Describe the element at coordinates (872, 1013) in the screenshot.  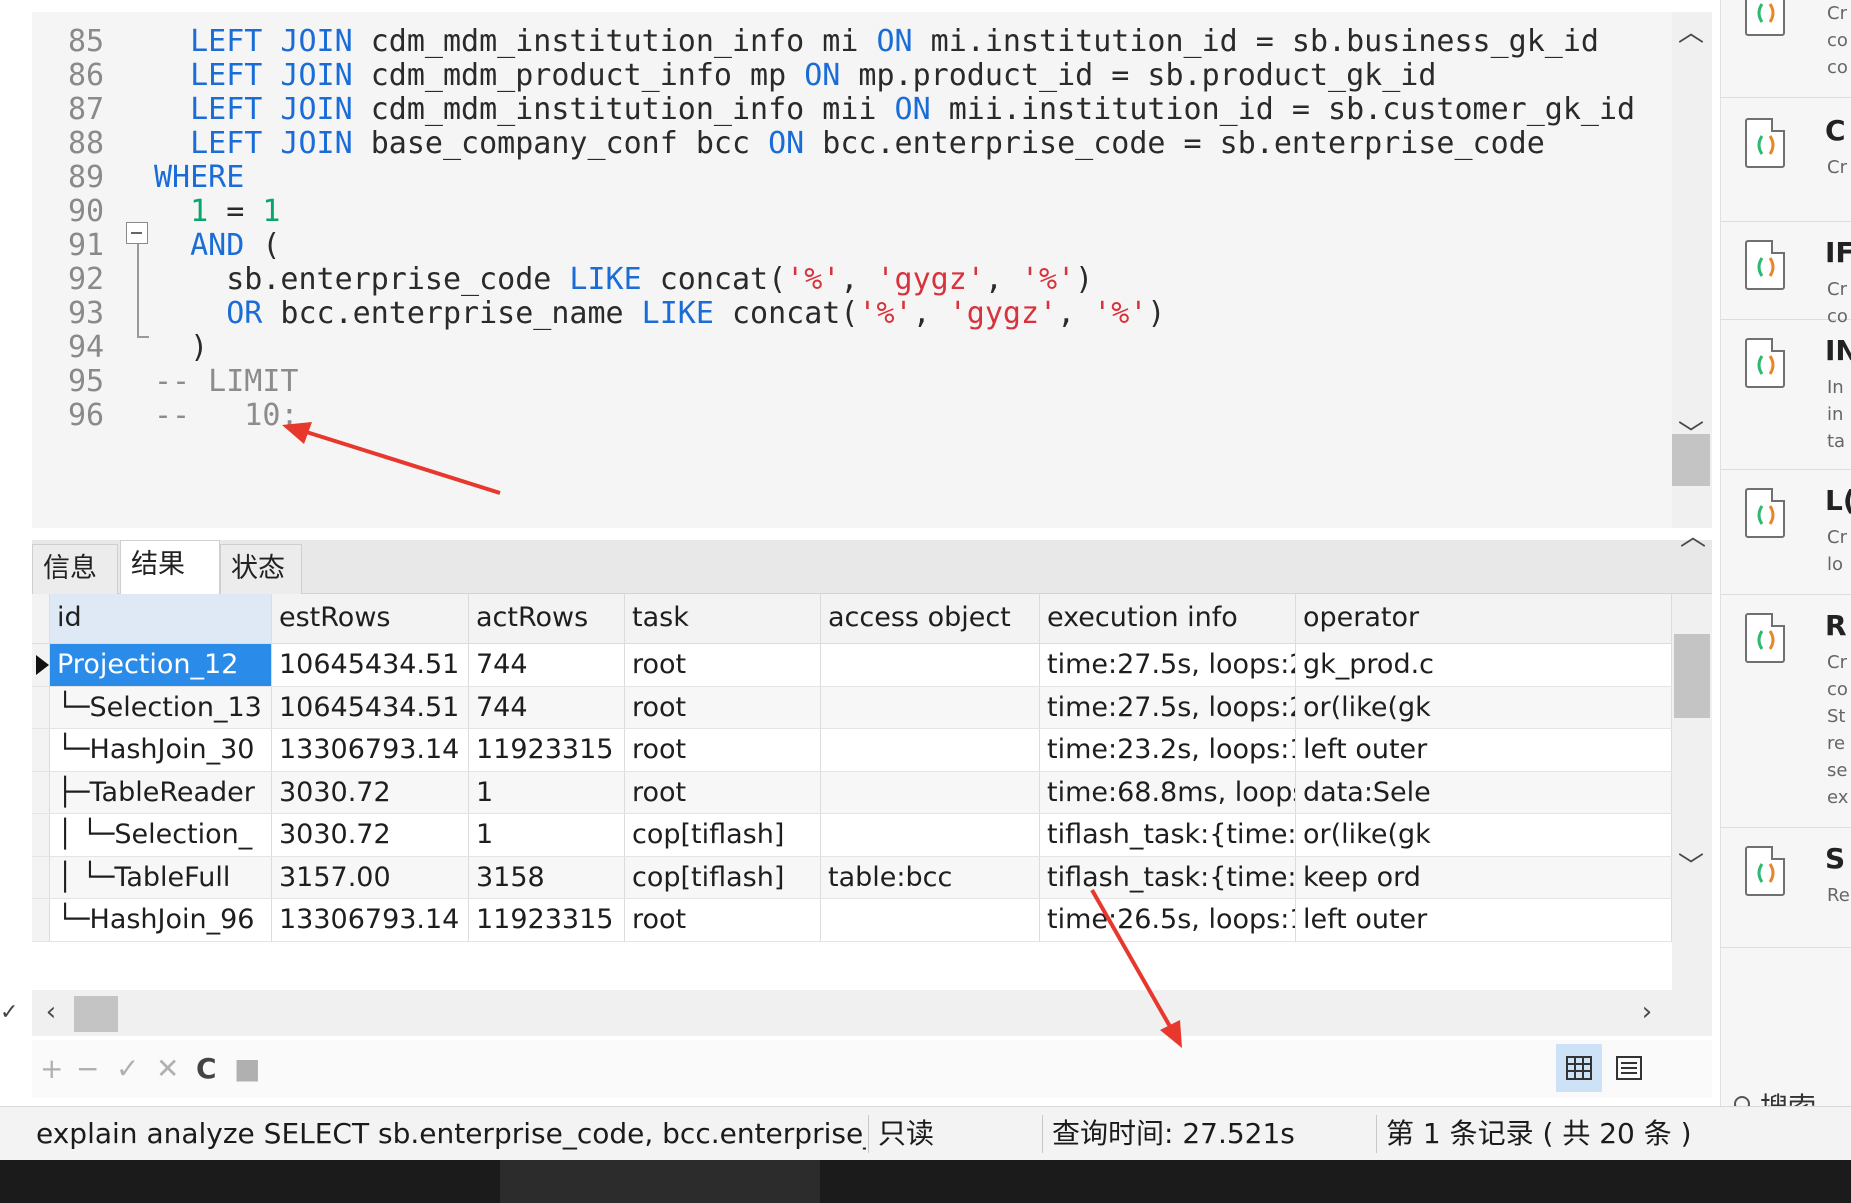
I see `grid-horizontal-scrollbar: ‹ ›` at that location.